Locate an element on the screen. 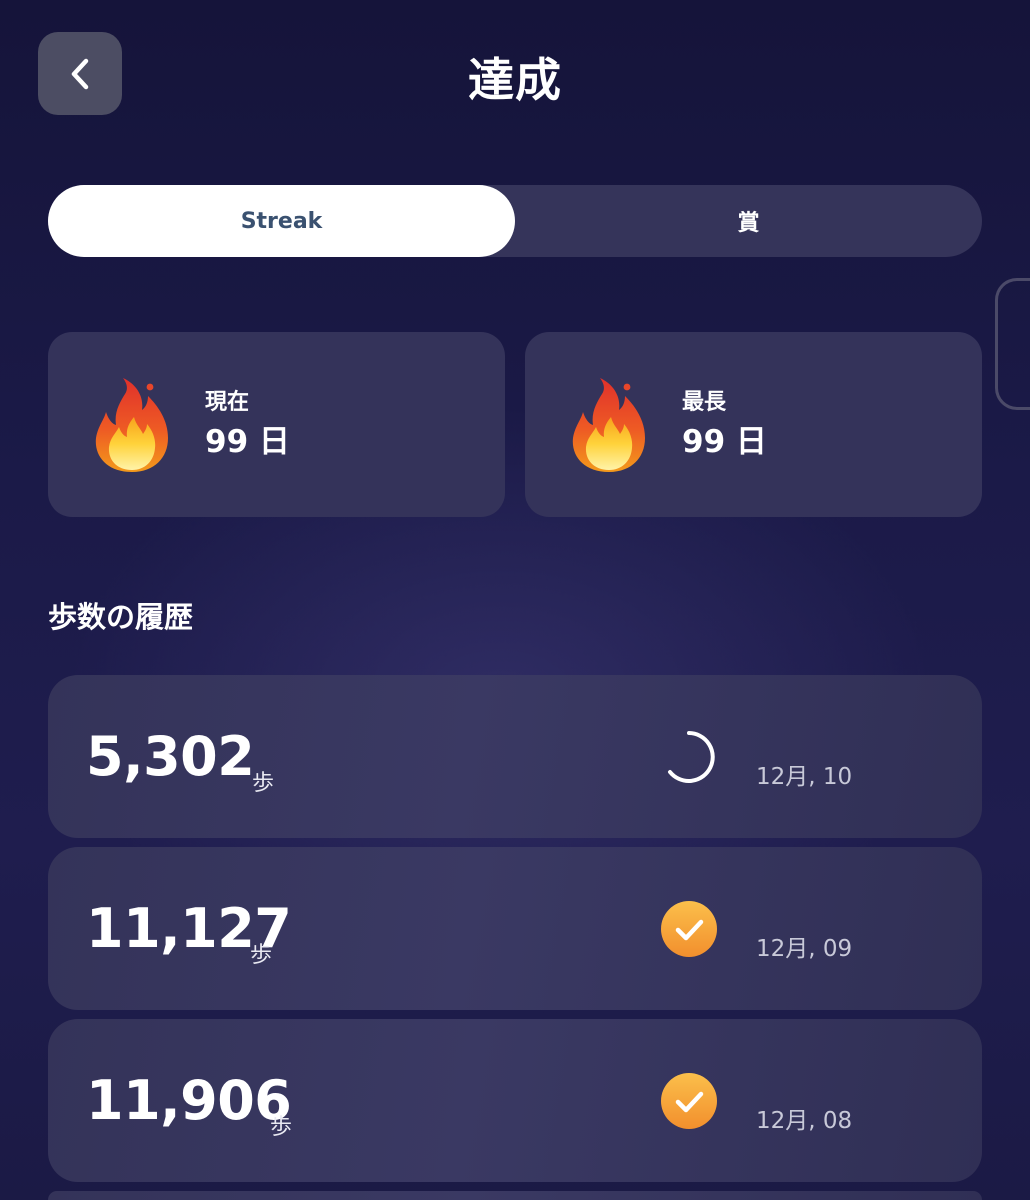 The width and height of the screenshot is (1030, 1200). step-count: 11,906 is located at coordinates (189, 1100).